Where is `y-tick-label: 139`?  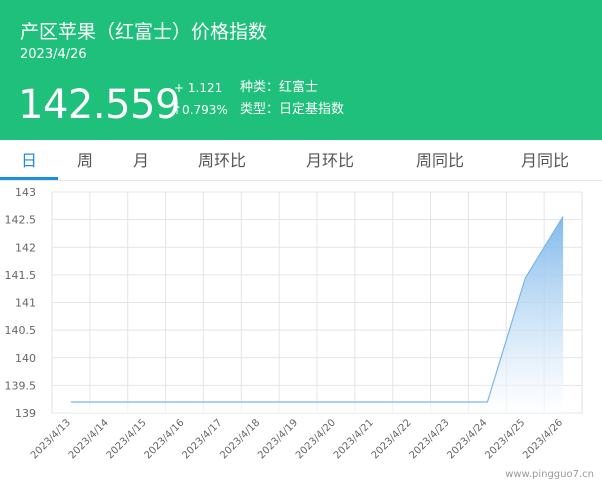 y-tick-label: 139 is located at coordinates (25, 413).